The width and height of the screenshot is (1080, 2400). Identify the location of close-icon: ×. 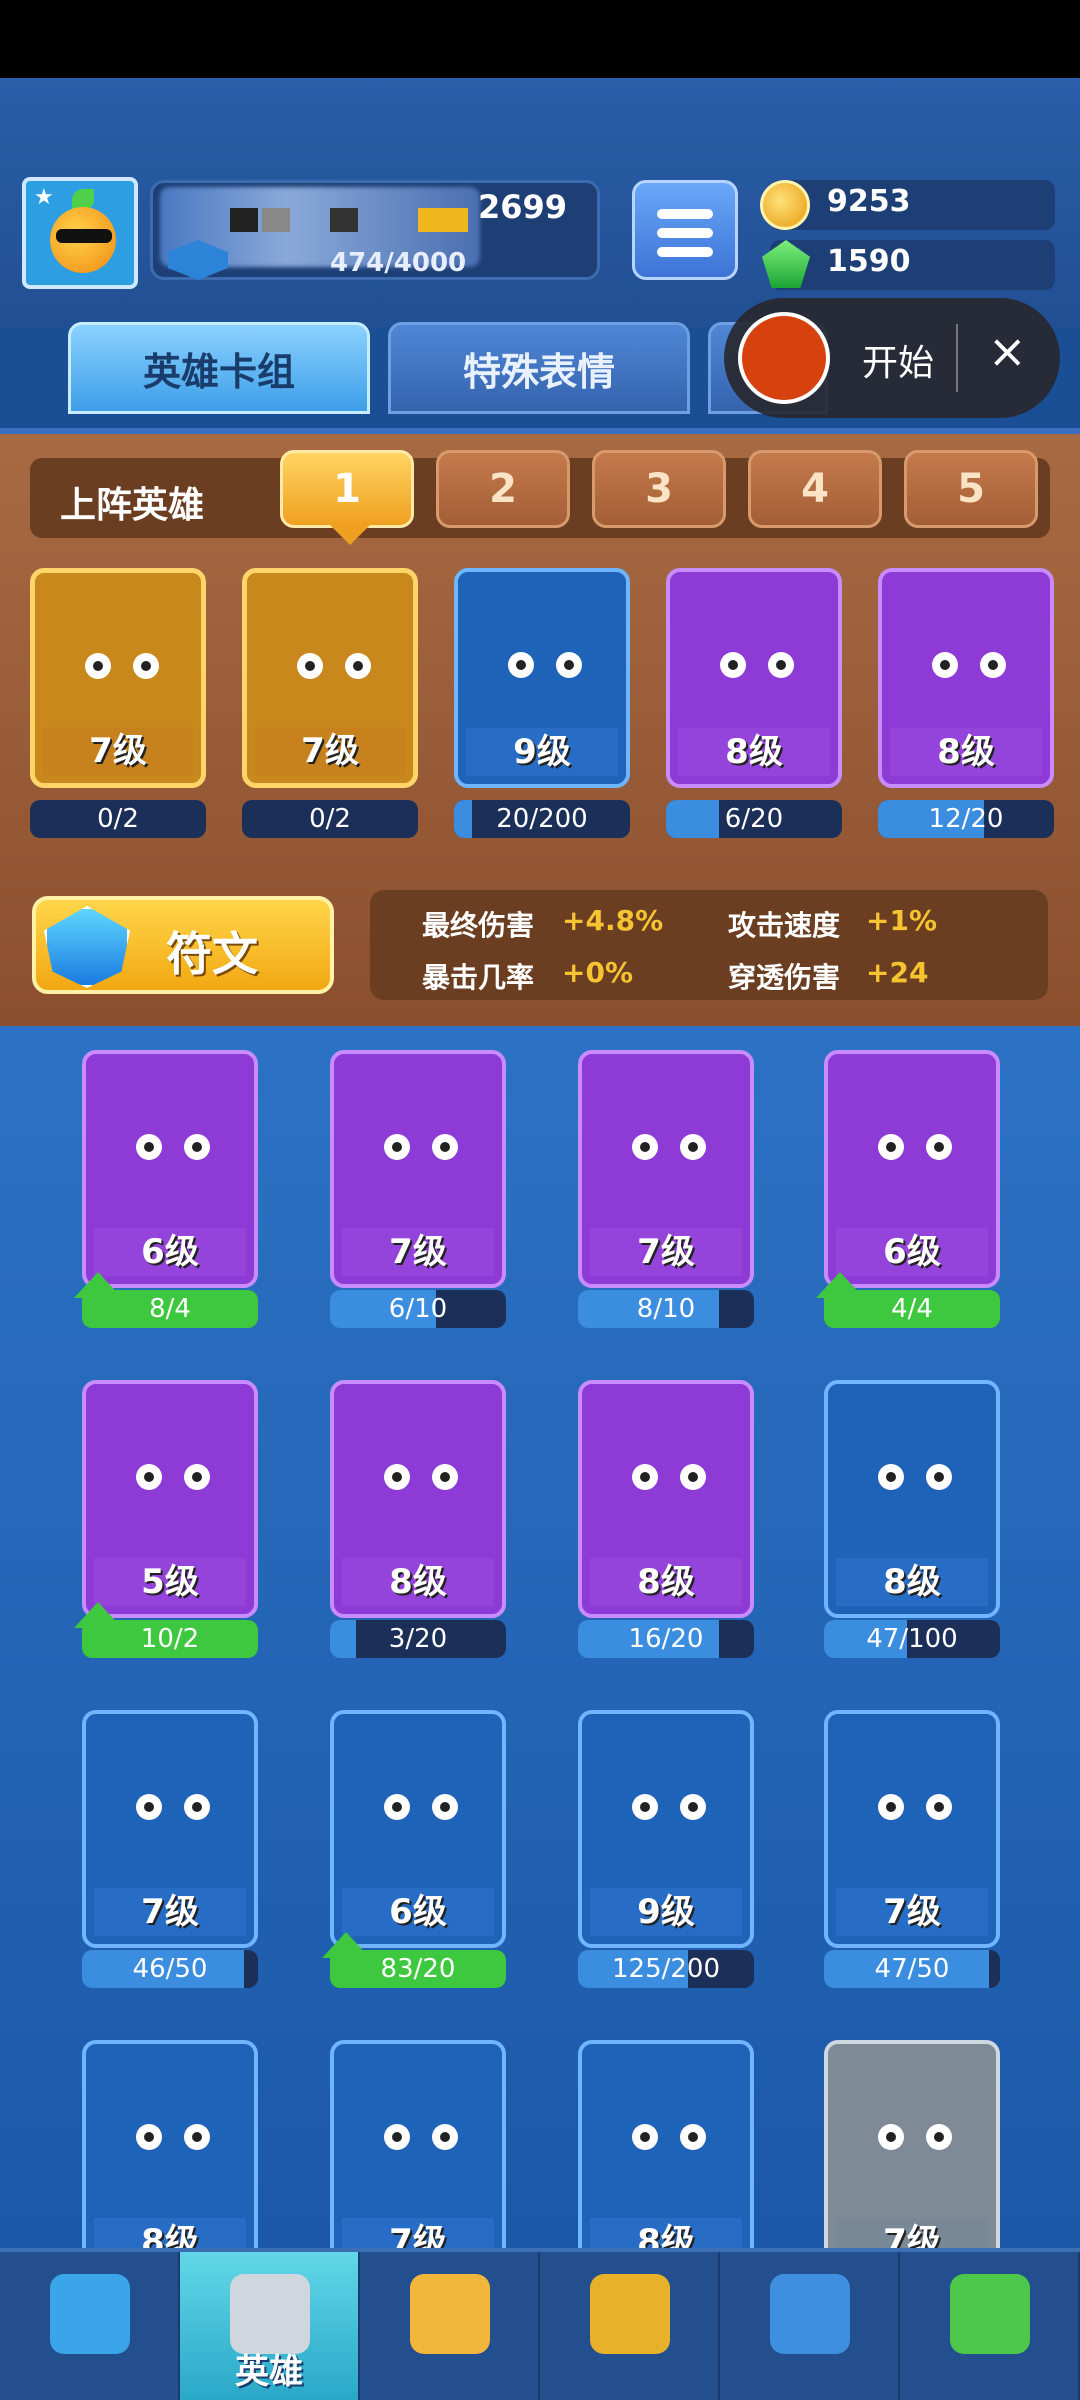
(1007, 351).